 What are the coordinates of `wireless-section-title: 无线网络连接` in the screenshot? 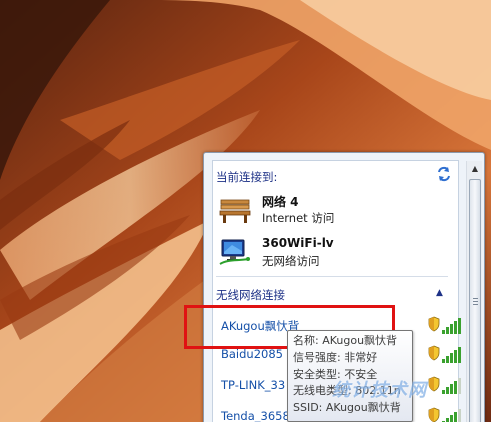 It's located at (250, 295).